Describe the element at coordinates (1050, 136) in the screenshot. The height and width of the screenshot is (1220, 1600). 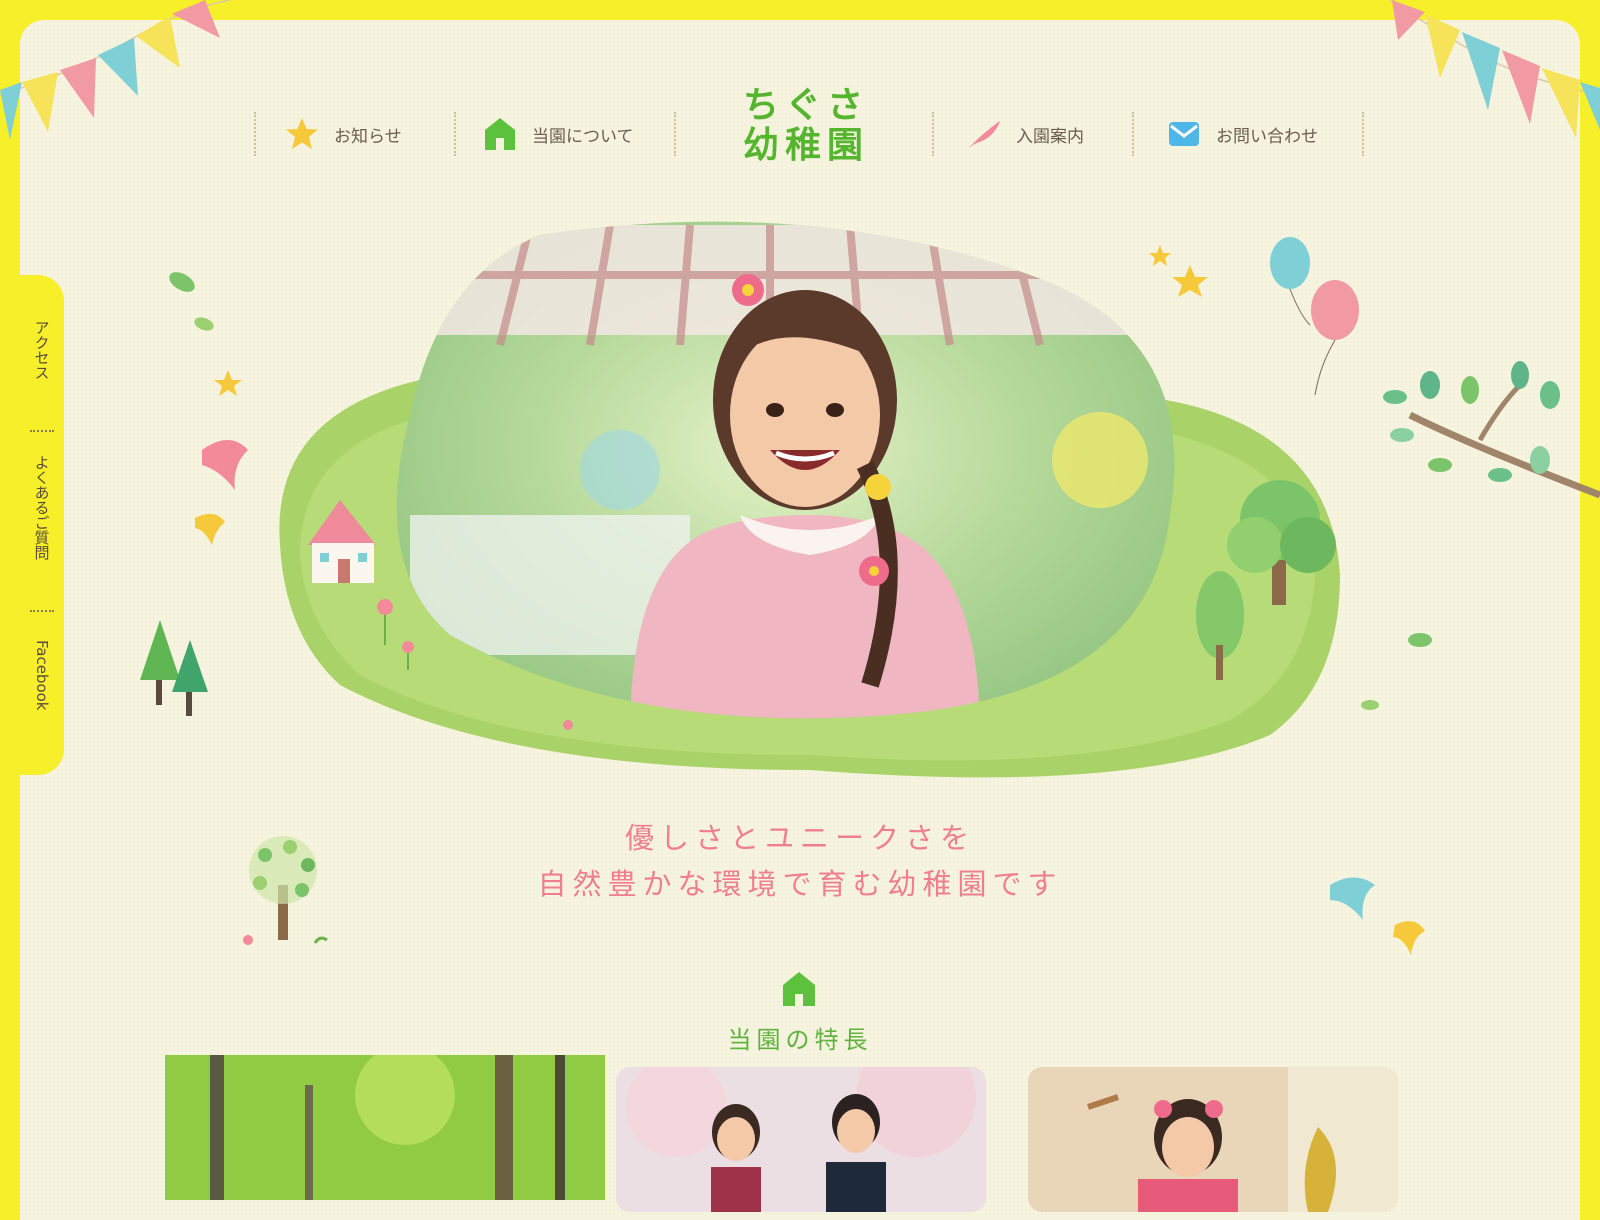
I see `nav-label-admission: 入園案内` at that location.